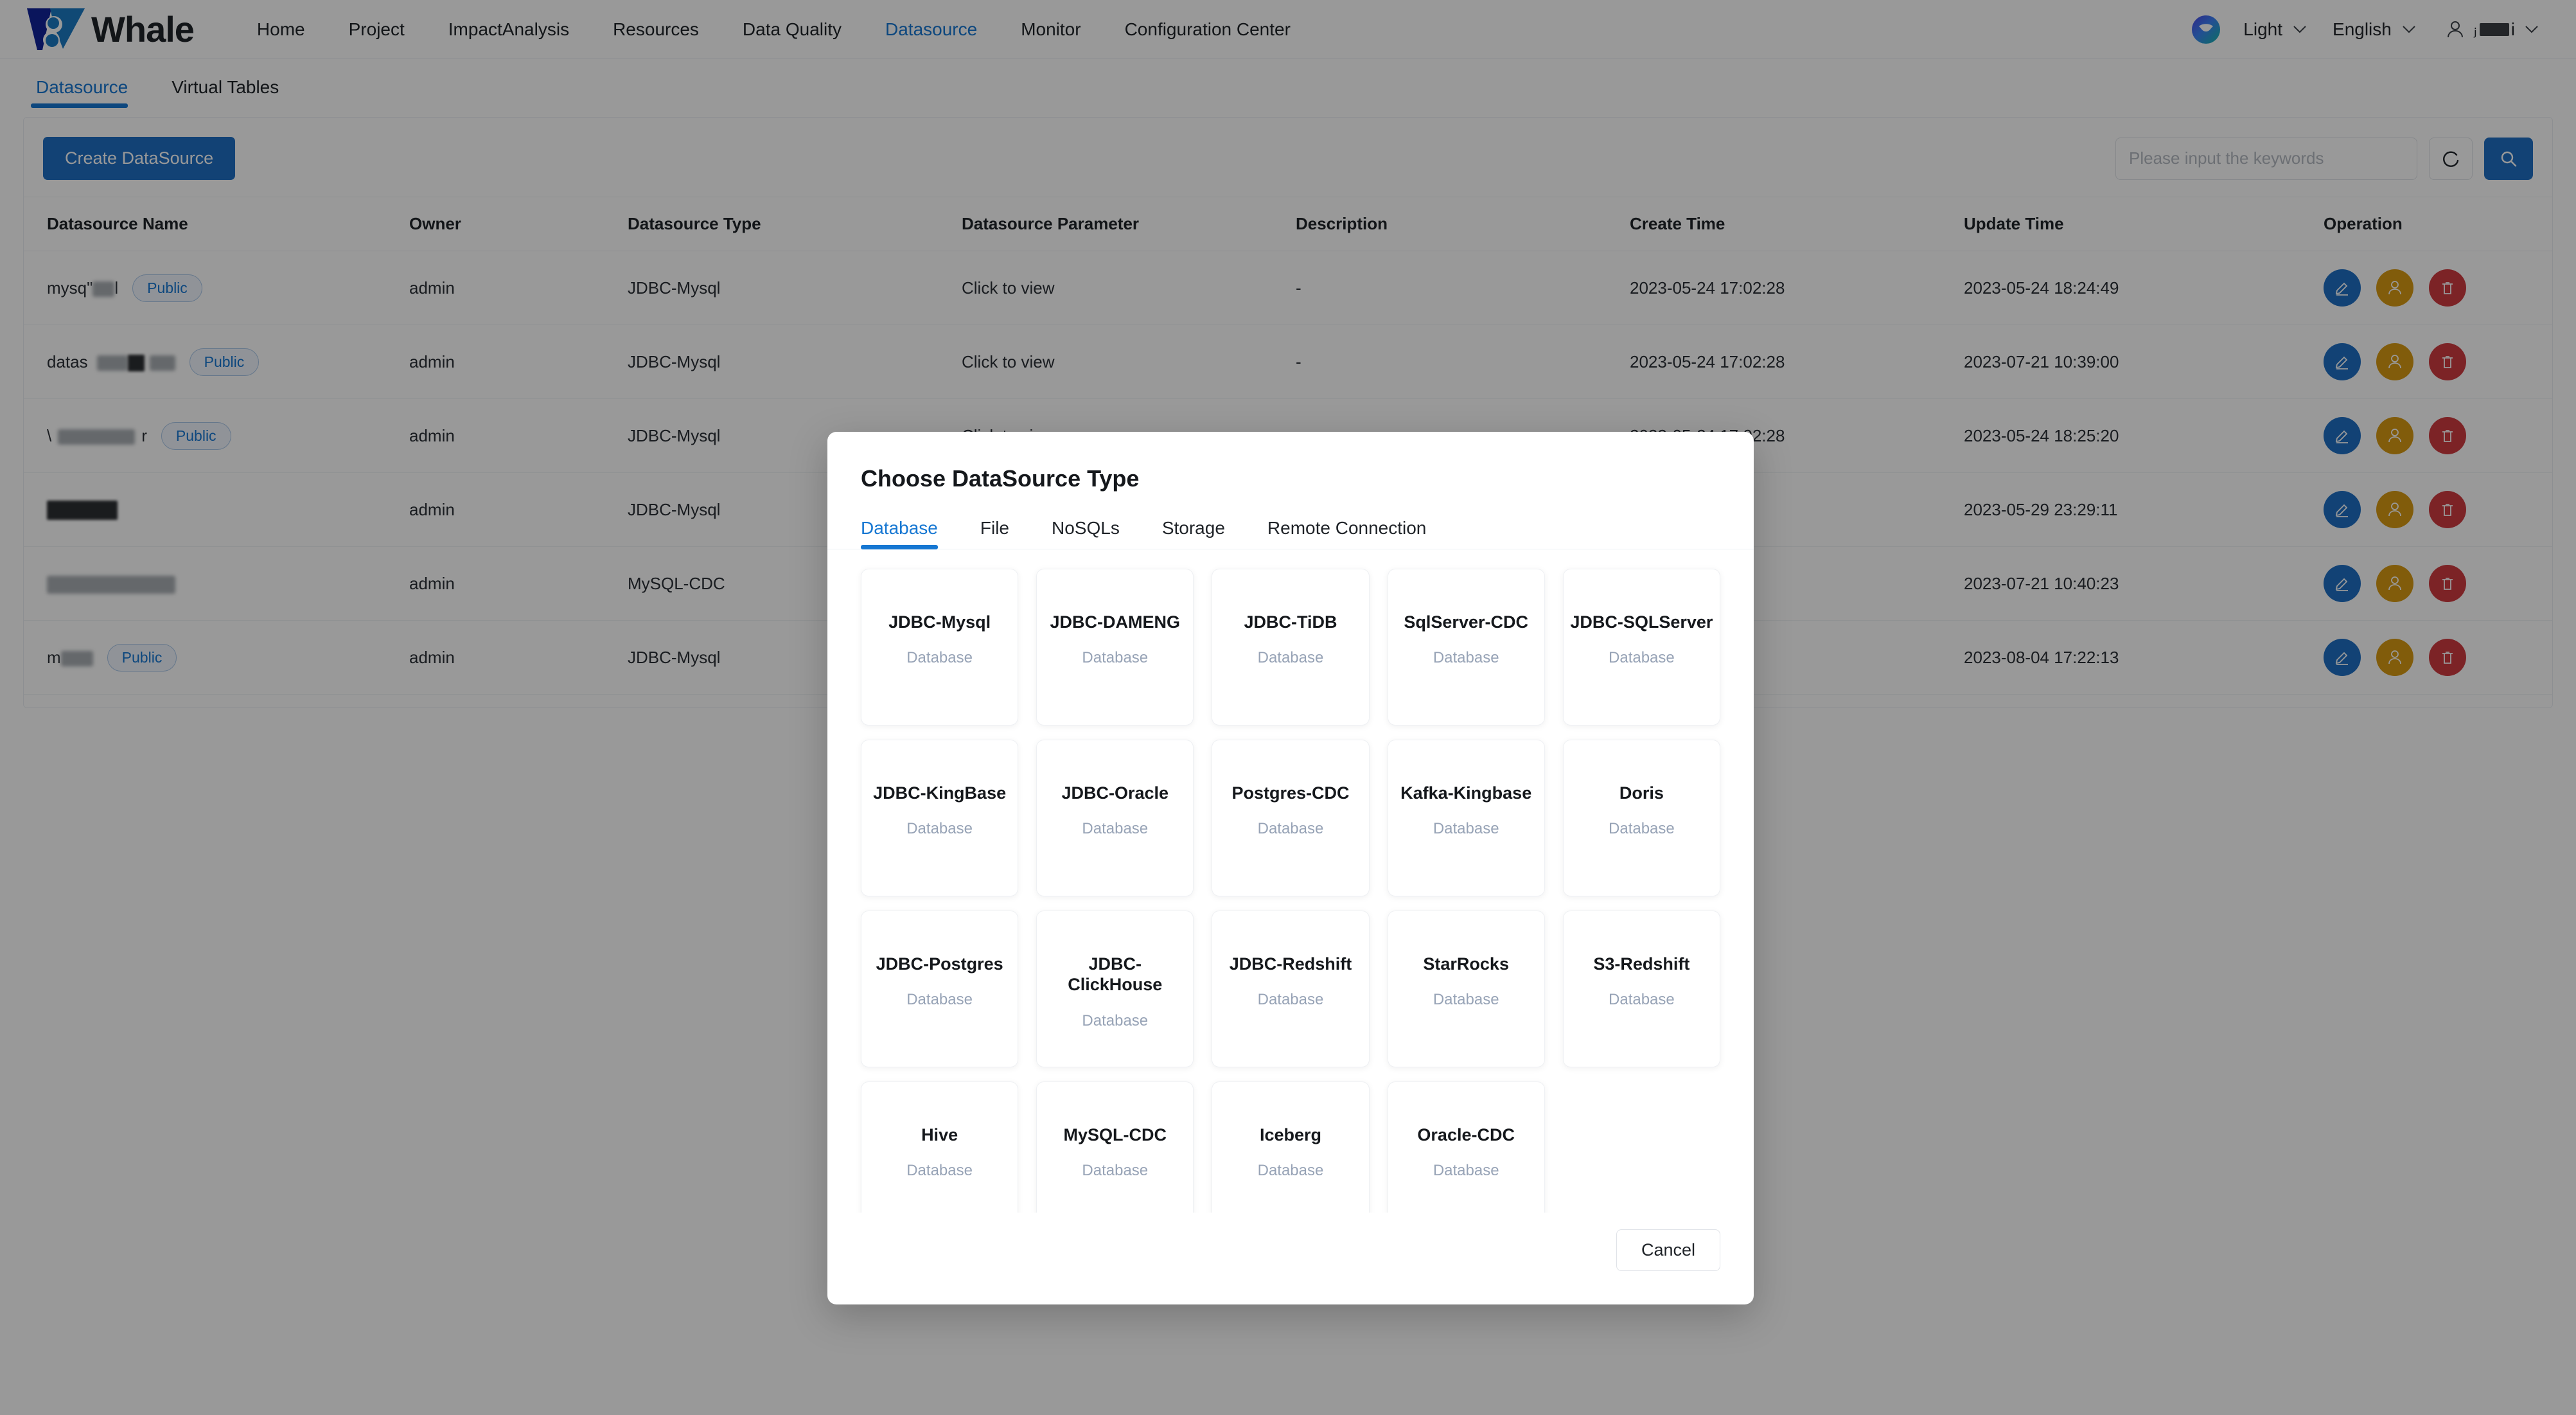 The image size is (2576, 1415). I want to click on type-card-sqlserver-cdc: SqlServer-CDC Database, so click(1466, 647).